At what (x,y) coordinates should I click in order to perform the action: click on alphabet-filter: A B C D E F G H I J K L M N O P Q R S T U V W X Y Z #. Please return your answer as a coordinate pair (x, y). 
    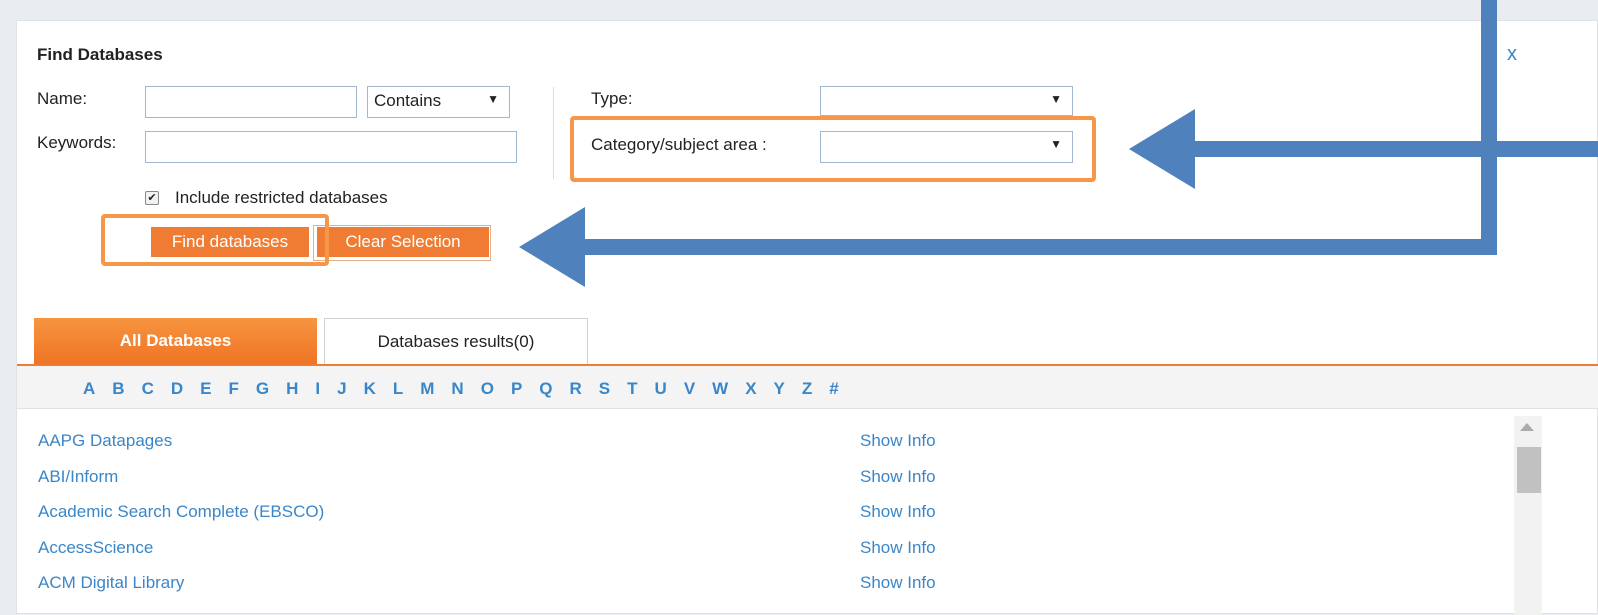
    Looking at the image, I should click on (469, 389).